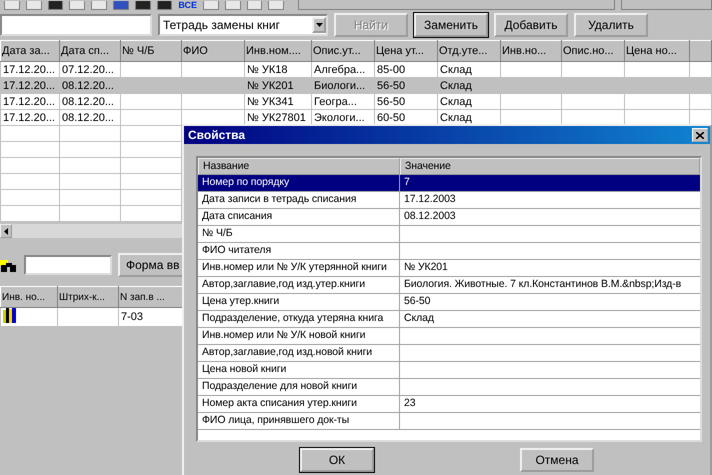  What do you see at coordinates (188, 5) in the screenshot?
I see `show-all-button: ВСЕ` at bounding box center [188, 5].